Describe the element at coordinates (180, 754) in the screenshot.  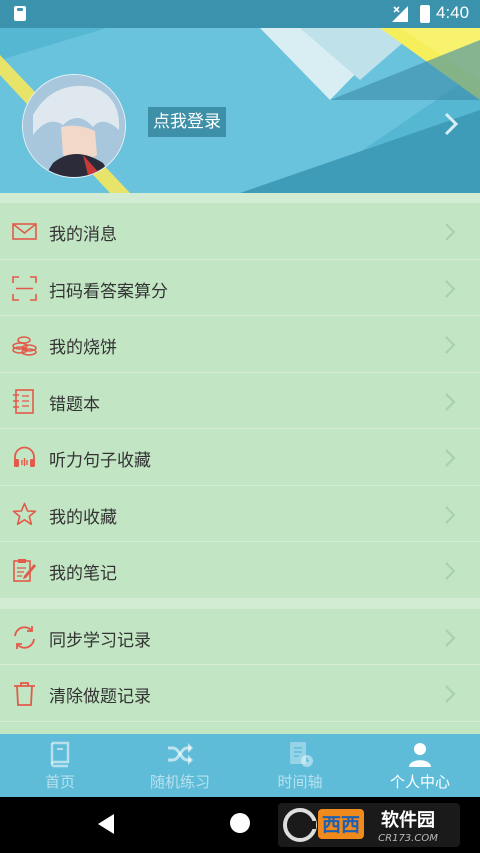
I see `shuffle-icon` at that location.